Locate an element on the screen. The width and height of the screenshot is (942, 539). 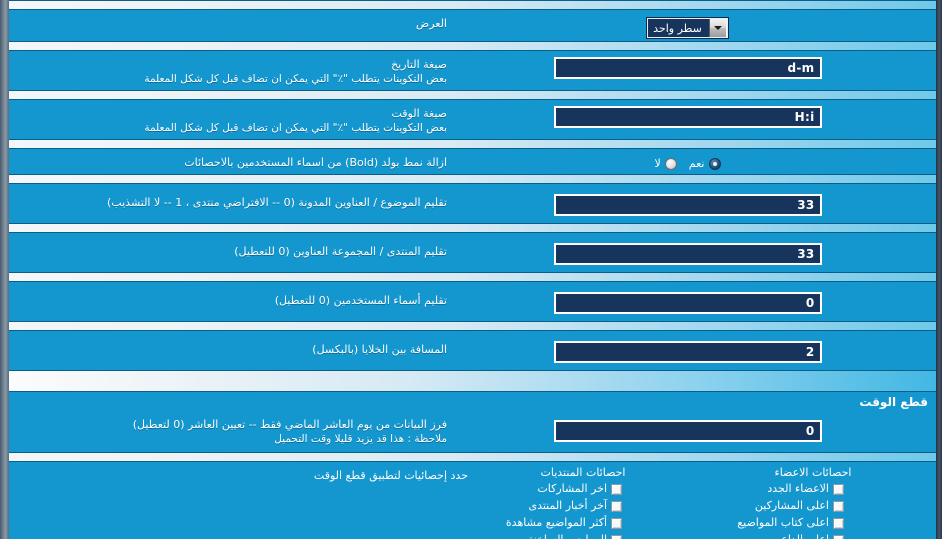
section-header-cutoff-text: قطع الوقت is located at coordinates (893, 402).